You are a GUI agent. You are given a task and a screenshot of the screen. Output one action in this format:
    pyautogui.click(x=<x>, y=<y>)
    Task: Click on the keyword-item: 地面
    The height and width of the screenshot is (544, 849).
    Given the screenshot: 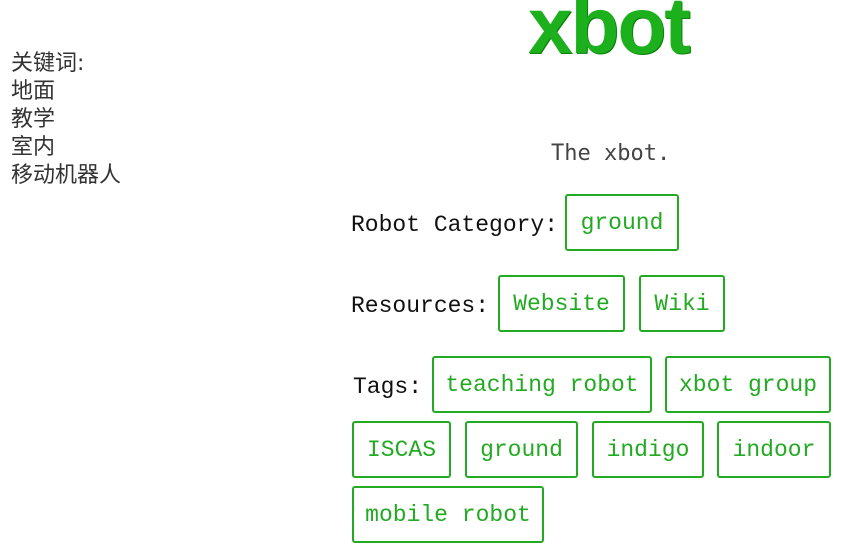 What is the action you would take?
    pyautogui.click(x=33, y=91)
    